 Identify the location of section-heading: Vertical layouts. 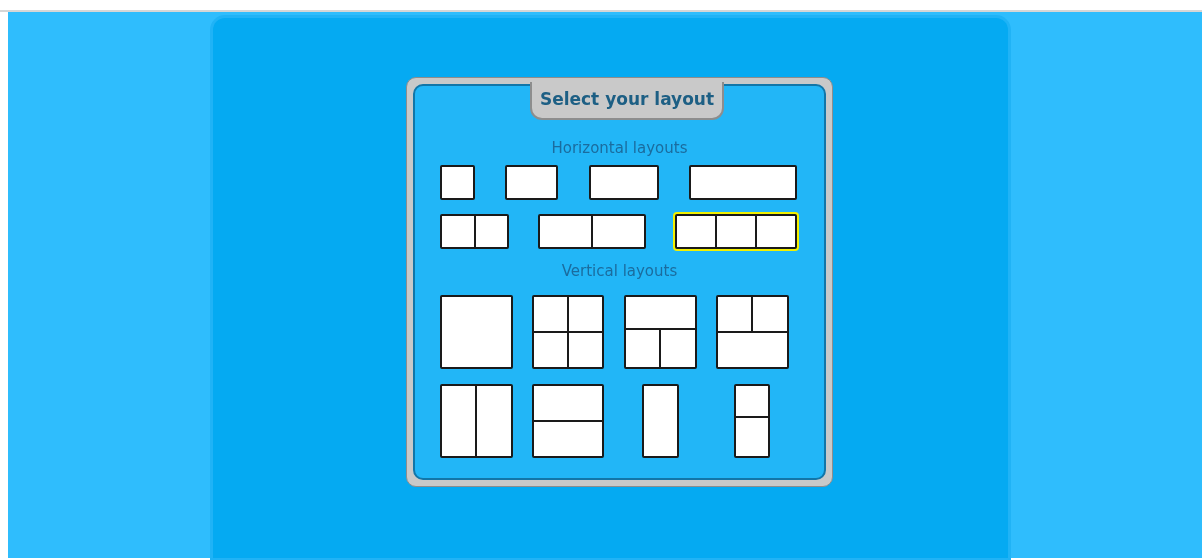
(619, 271).